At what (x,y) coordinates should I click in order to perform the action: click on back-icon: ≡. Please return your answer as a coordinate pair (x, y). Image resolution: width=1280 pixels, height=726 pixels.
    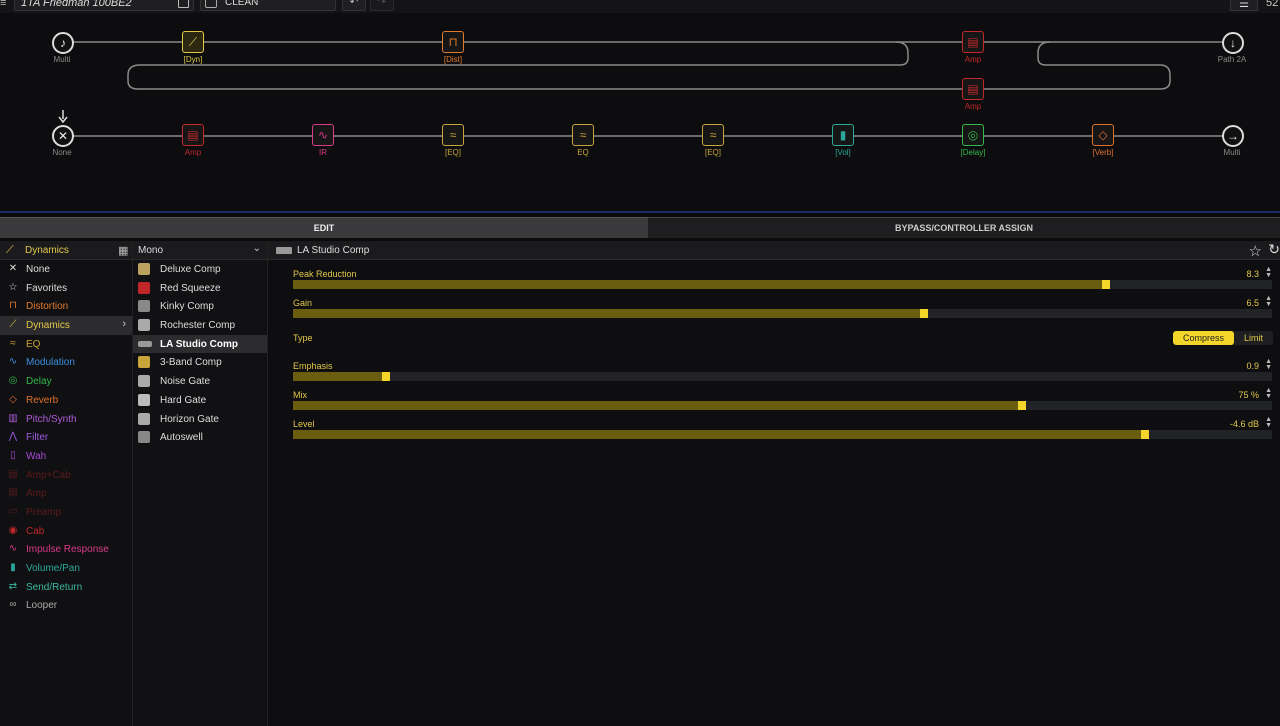
    Looking at the image, I should click on (3, 4).